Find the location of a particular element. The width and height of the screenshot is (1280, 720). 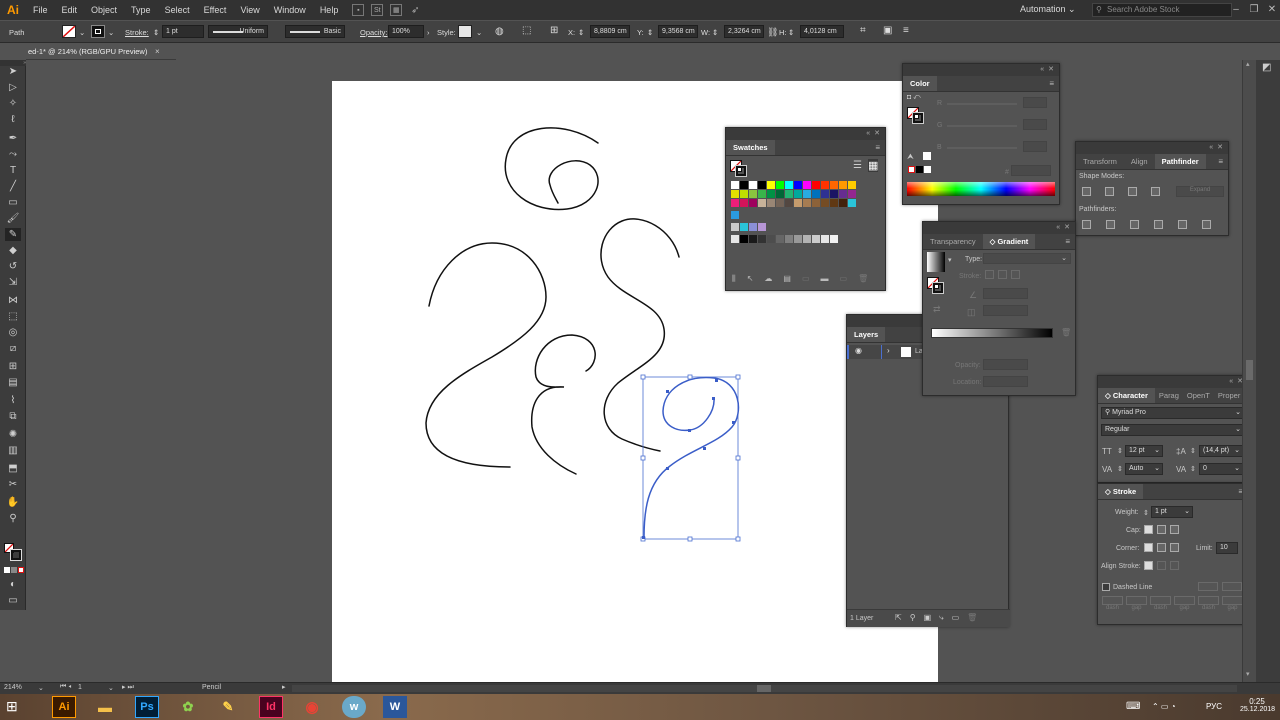

artboard-tool-icon: ⬒ is located at coordinates (13, 468).